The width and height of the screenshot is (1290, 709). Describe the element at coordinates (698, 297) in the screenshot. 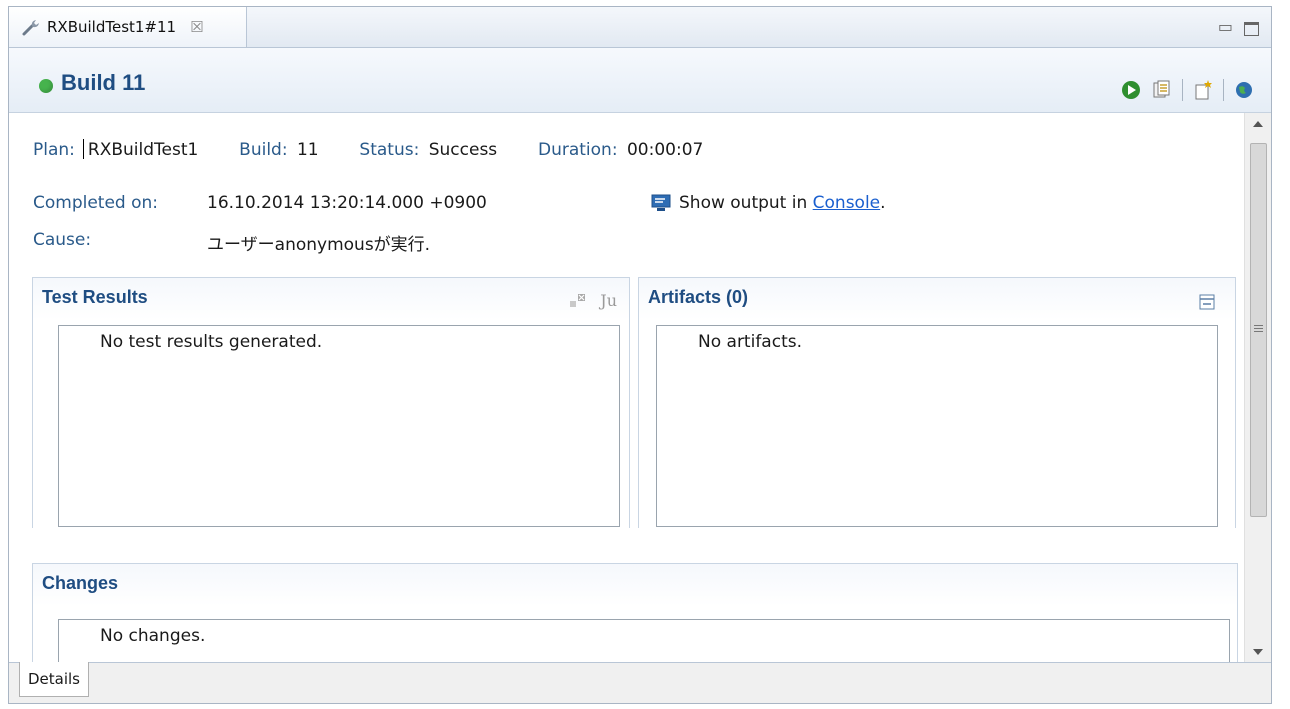

I see `artifacts-title: Artifacts (0)` at that location.